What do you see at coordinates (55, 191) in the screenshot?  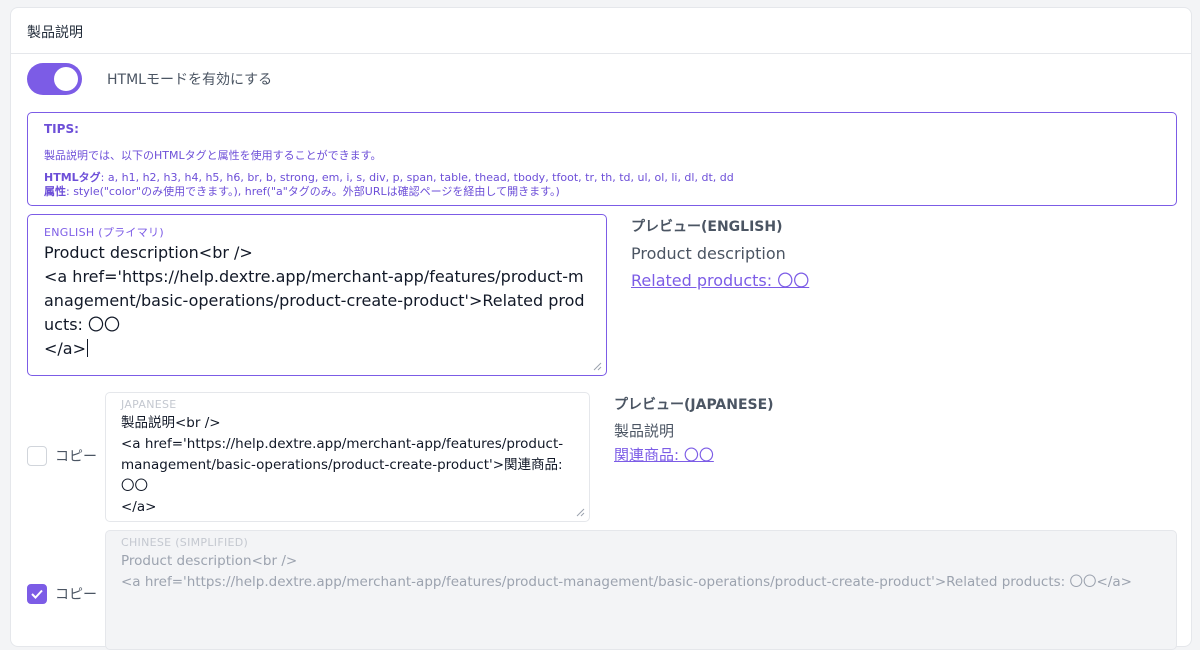 I see `tips-attrs-label: 属性` at bounding box center [55, 191].